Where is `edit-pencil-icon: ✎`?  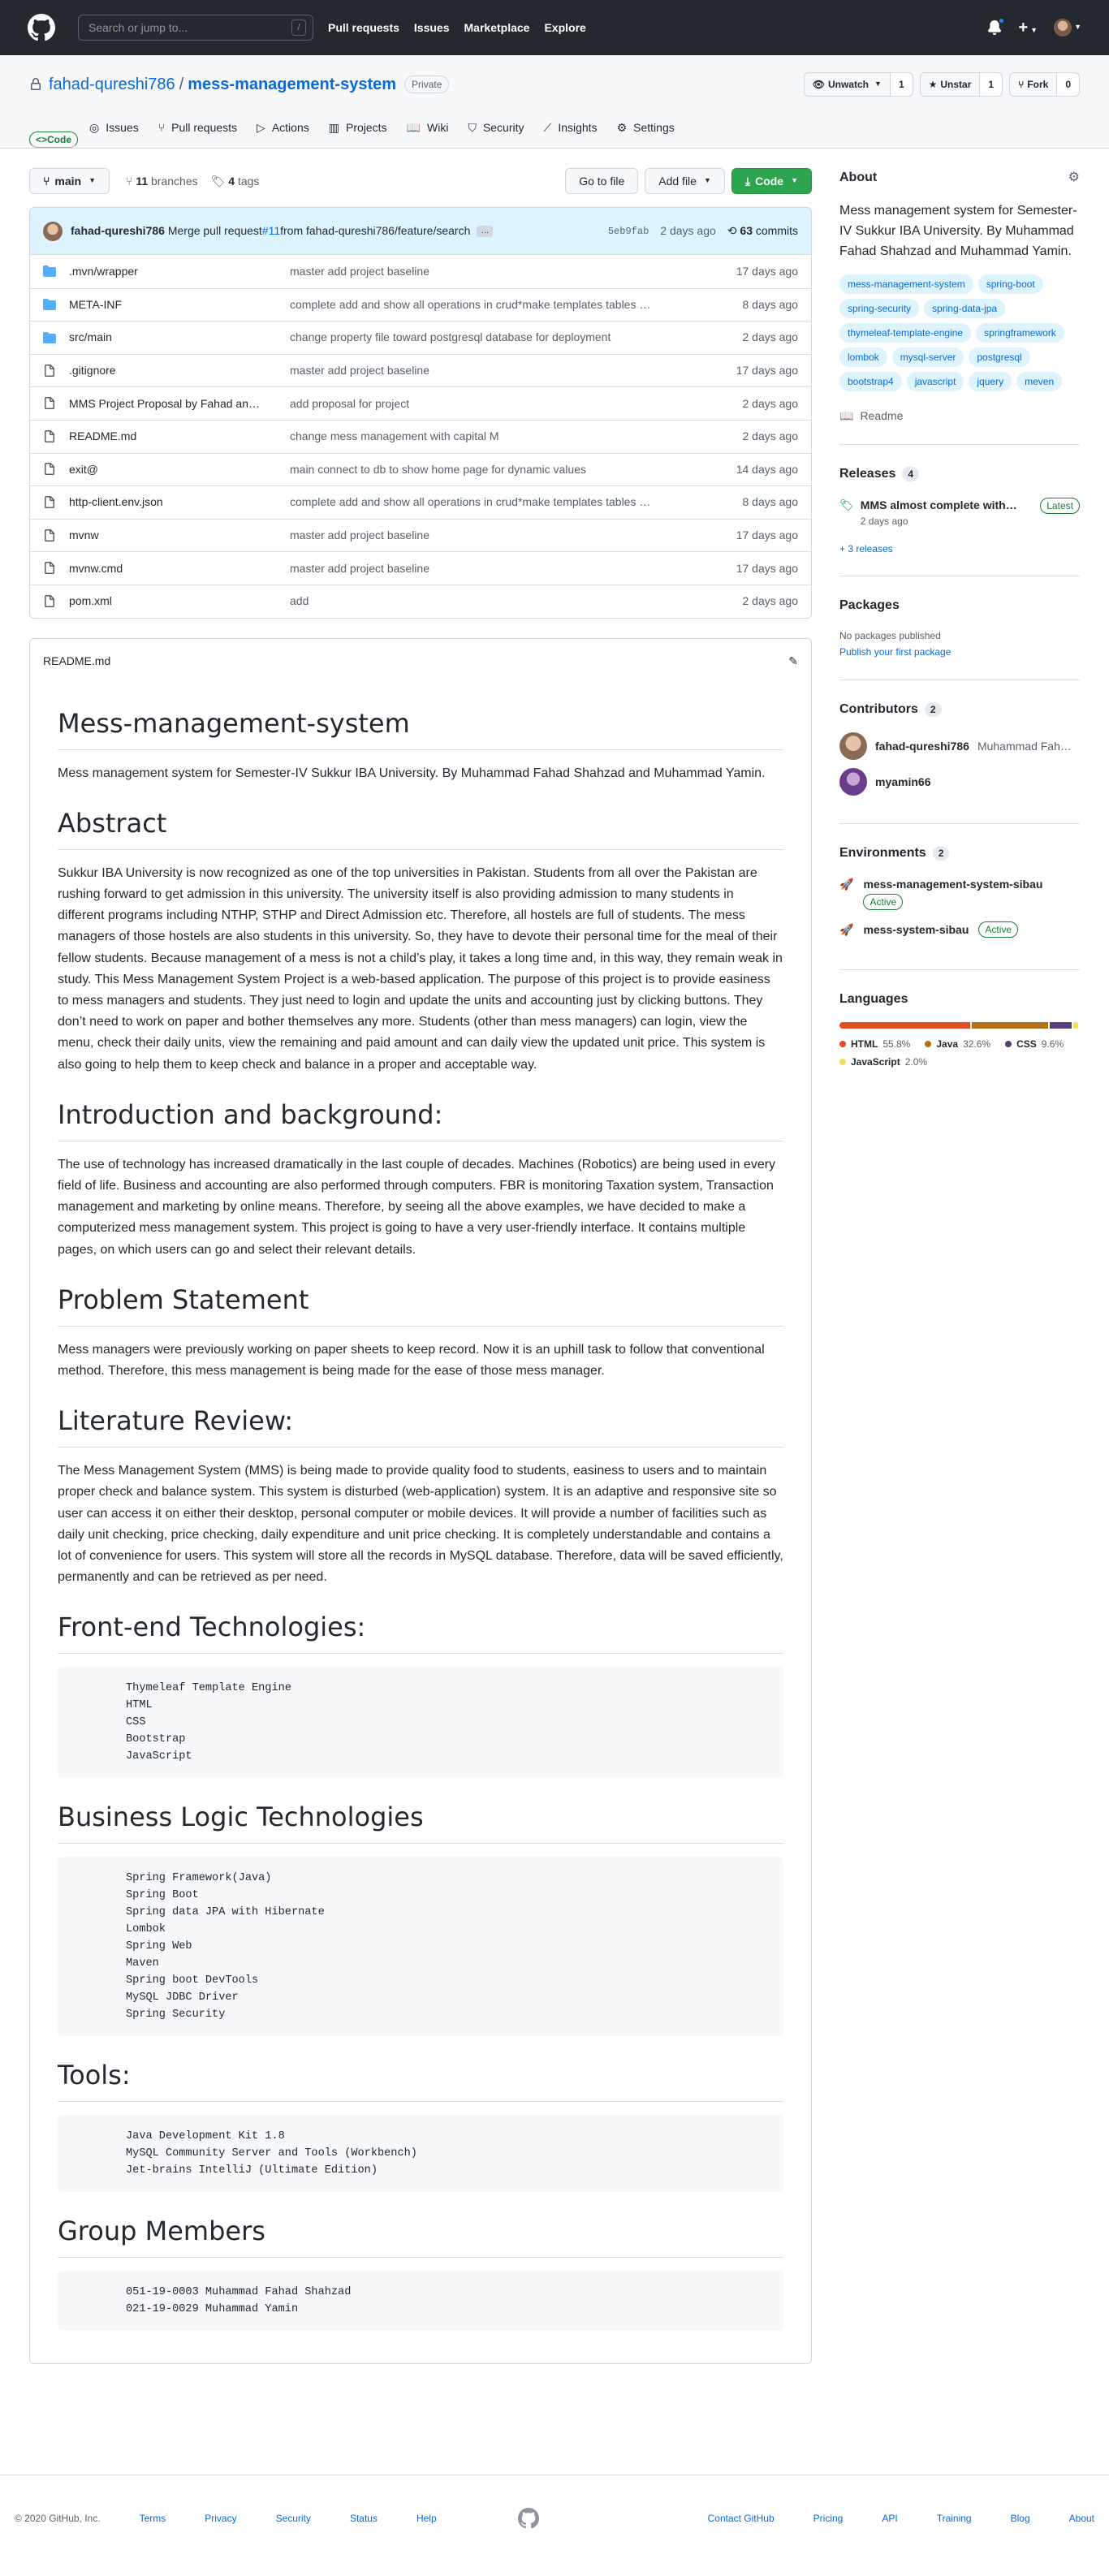
edit-pencil-icon: ✎ is located at coordinates (793, 661).